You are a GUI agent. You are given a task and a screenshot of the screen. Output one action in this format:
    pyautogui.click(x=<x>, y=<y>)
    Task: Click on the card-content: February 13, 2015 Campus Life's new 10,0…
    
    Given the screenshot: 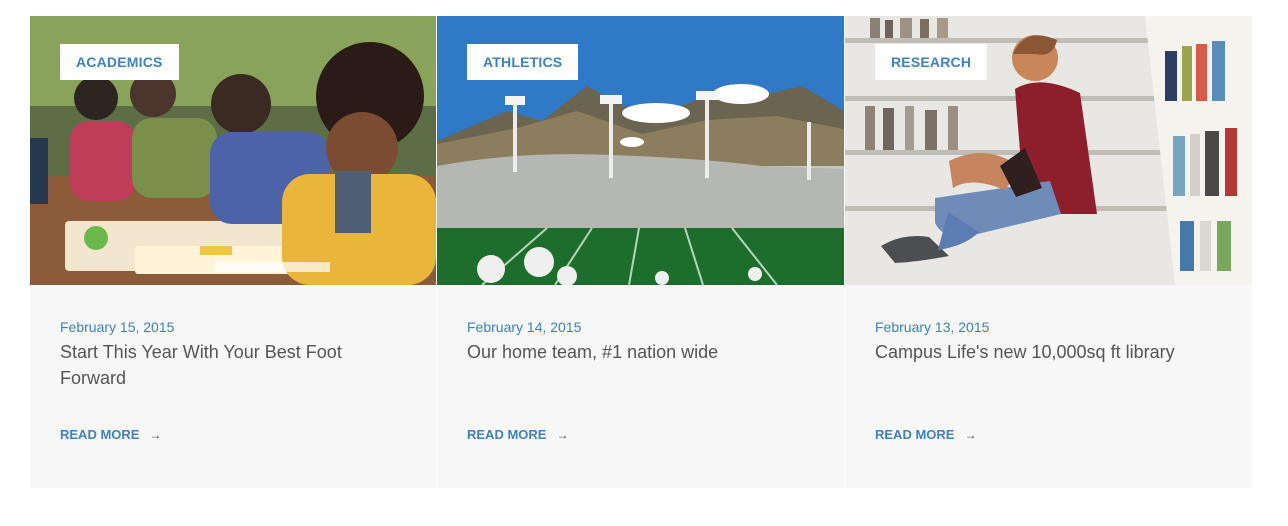 What is the action you would take?
    pyautogui.click(x=1048, y=386)
    